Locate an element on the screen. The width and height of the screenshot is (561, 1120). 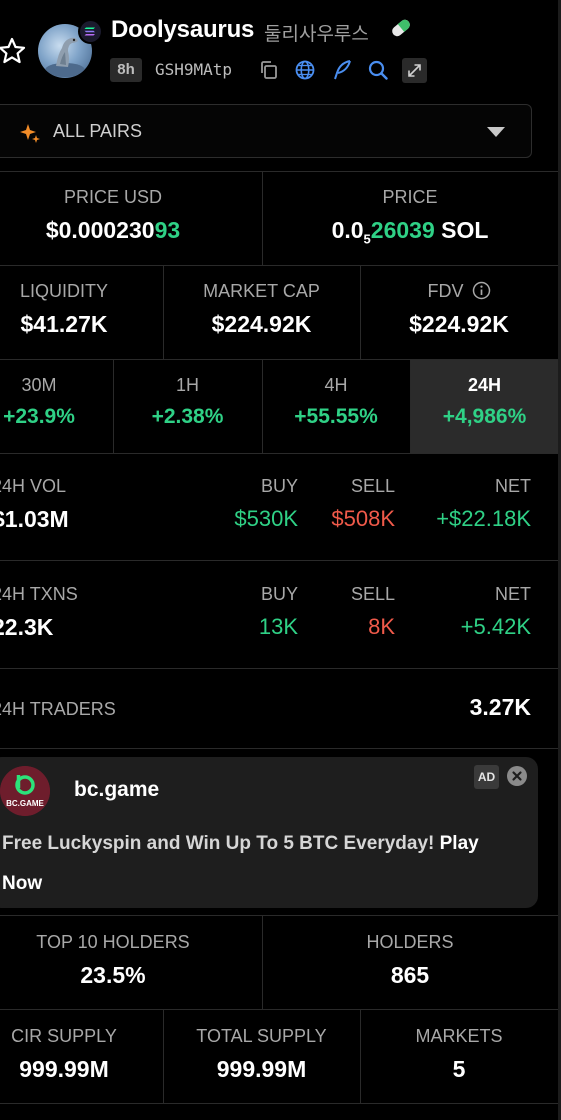
volume-sell-label: SELL is located at coordinates (372, 486).